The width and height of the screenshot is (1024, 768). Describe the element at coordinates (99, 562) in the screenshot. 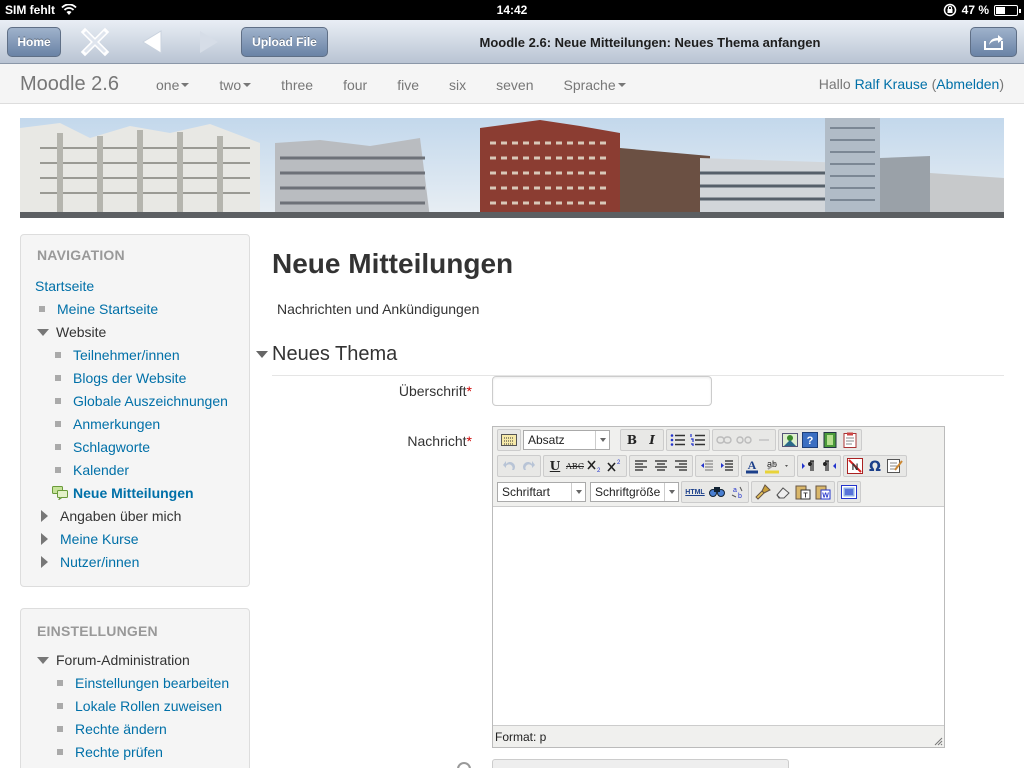

I see `nav-link: Nutzer/innen` at that location.